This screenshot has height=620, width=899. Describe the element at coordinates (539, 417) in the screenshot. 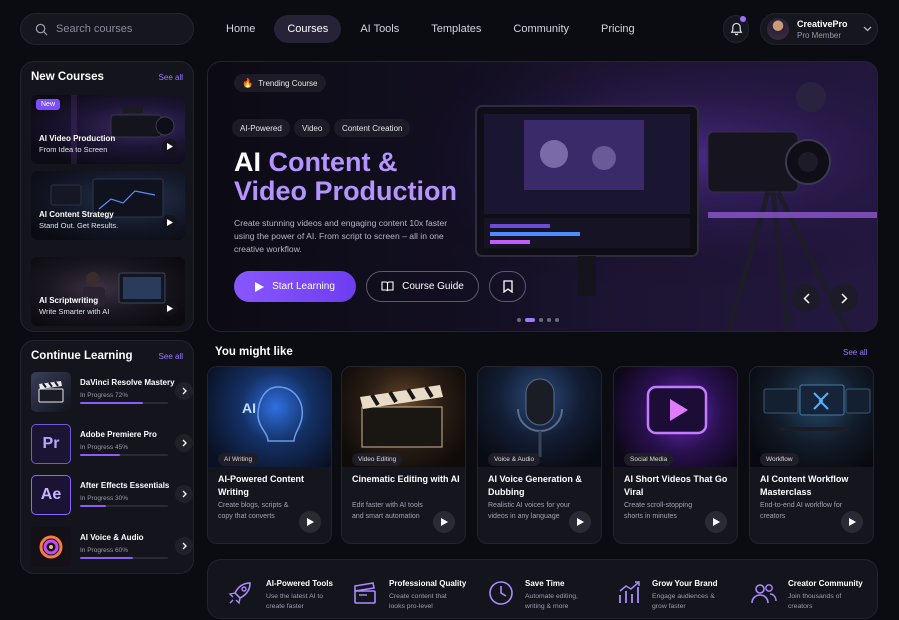

I see `microphone-image` at that location.